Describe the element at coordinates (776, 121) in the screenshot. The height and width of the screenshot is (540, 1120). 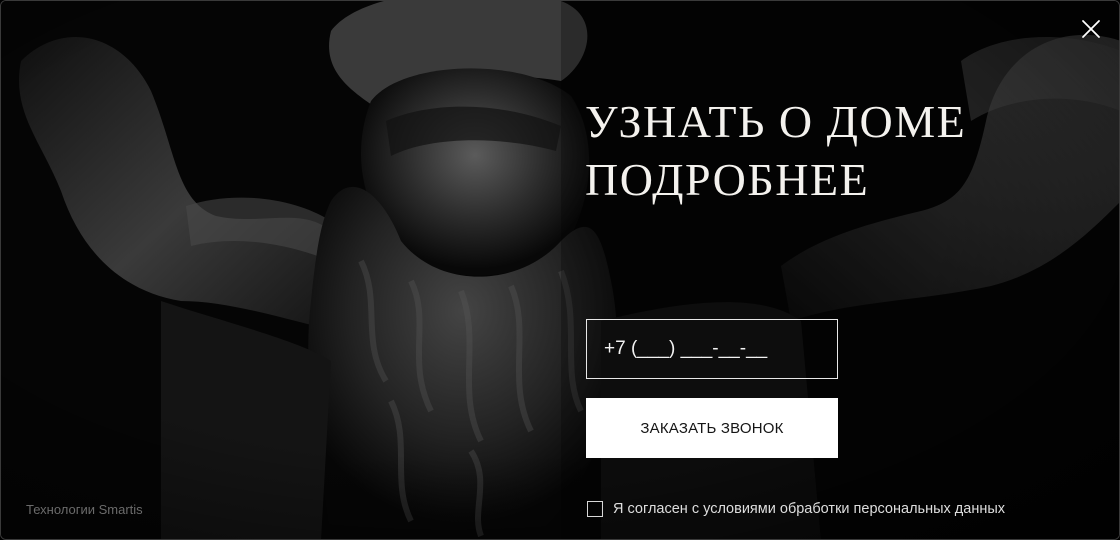
I see `modal-title-line-1: УЗНАТЬ О ДОМЕ` at that location.